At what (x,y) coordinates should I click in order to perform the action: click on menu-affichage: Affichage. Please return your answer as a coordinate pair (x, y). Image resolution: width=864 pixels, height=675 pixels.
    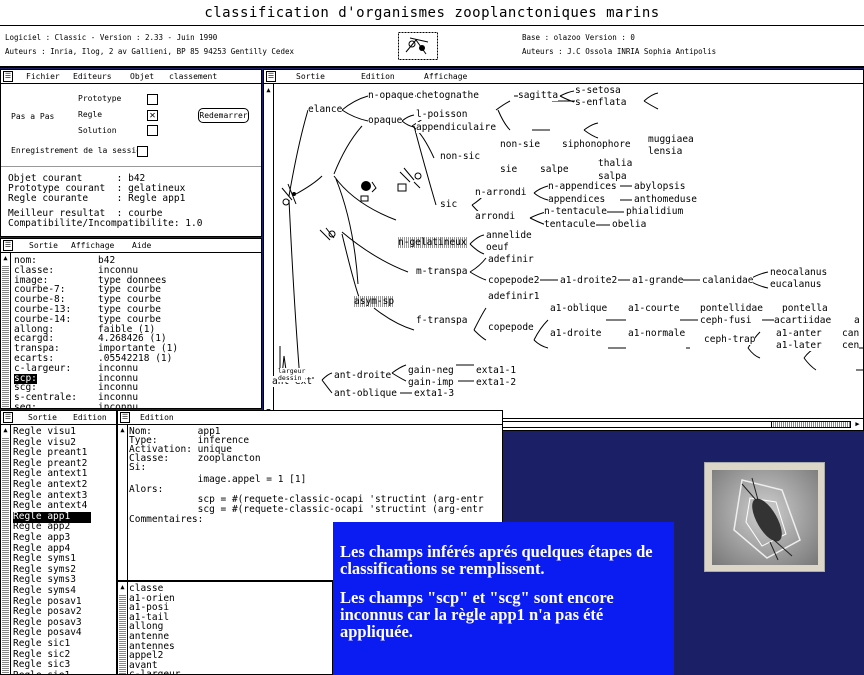
    Looking at the image, I should click on (92, 245).